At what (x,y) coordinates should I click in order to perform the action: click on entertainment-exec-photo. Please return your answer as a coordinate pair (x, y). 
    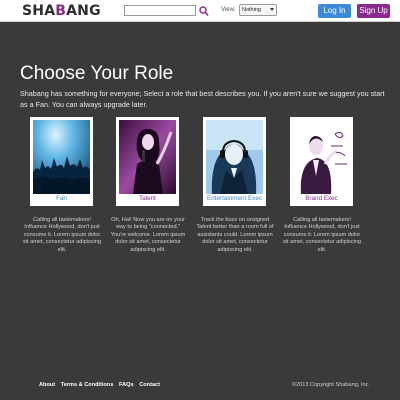
    Looking at the image, I should click on (234, 157).